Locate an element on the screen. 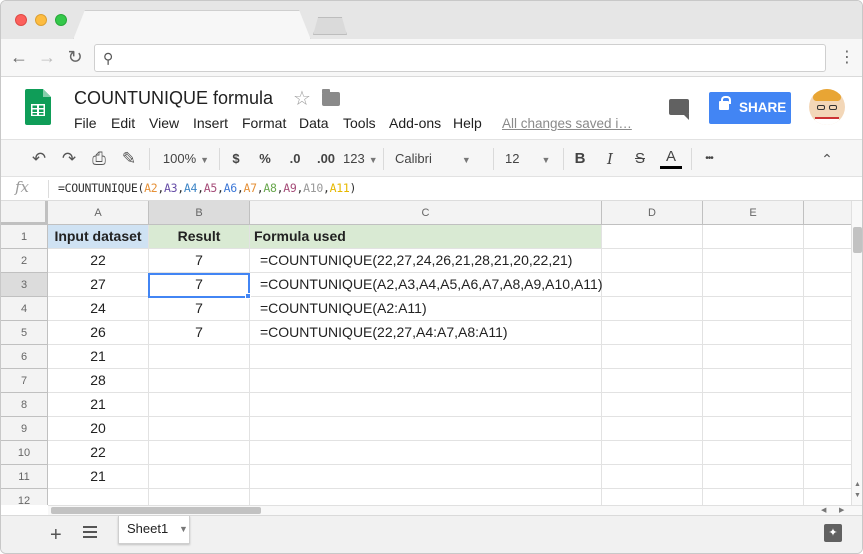 The width and height of the screenshot is (863, 554). cell-a4: 24 is located at coordinates (98, 309).